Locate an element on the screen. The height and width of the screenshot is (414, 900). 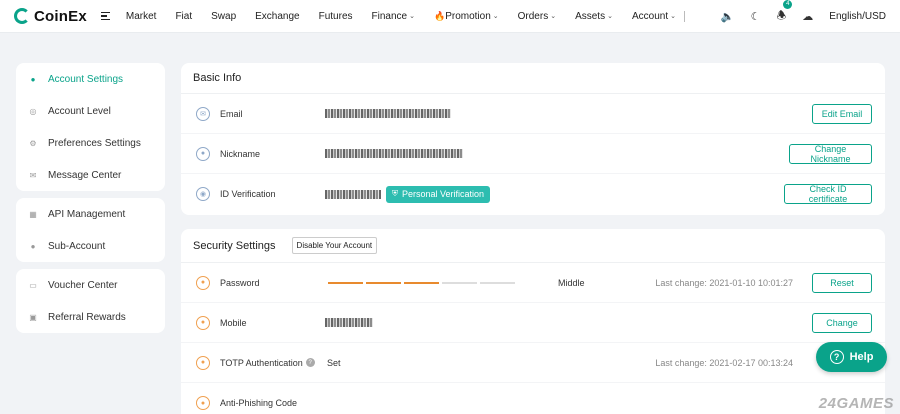
nav-market: Market is located at coordinates (141, 16).